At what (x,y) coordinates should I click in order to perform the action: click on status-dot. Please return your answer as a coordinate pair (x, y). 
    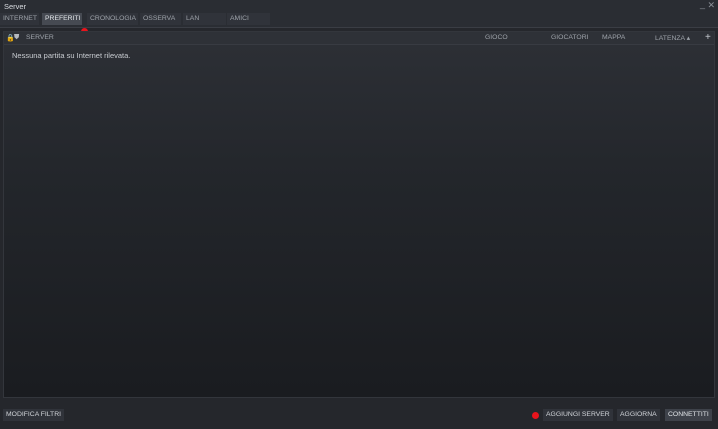
    Looking at the image, I should click on (535, 415).